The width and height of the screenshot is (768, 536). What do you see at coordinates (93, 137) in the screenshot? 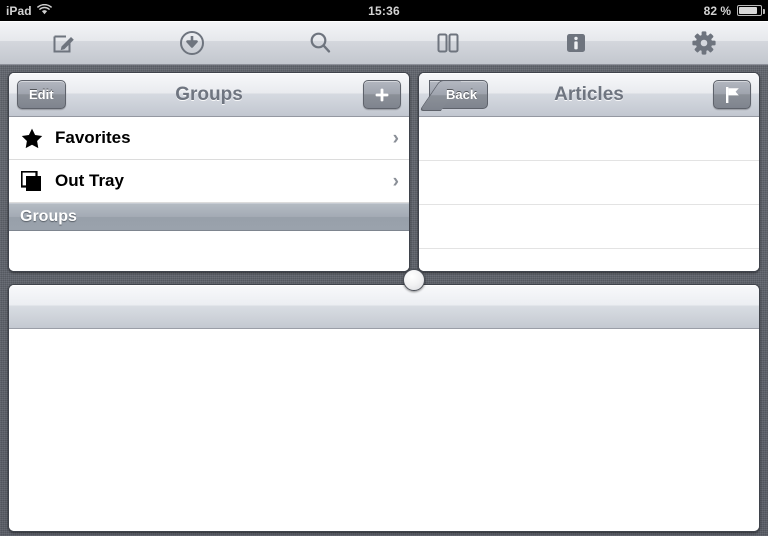
I see `list-item-label: Favorites` at bounding box center [93, 137].